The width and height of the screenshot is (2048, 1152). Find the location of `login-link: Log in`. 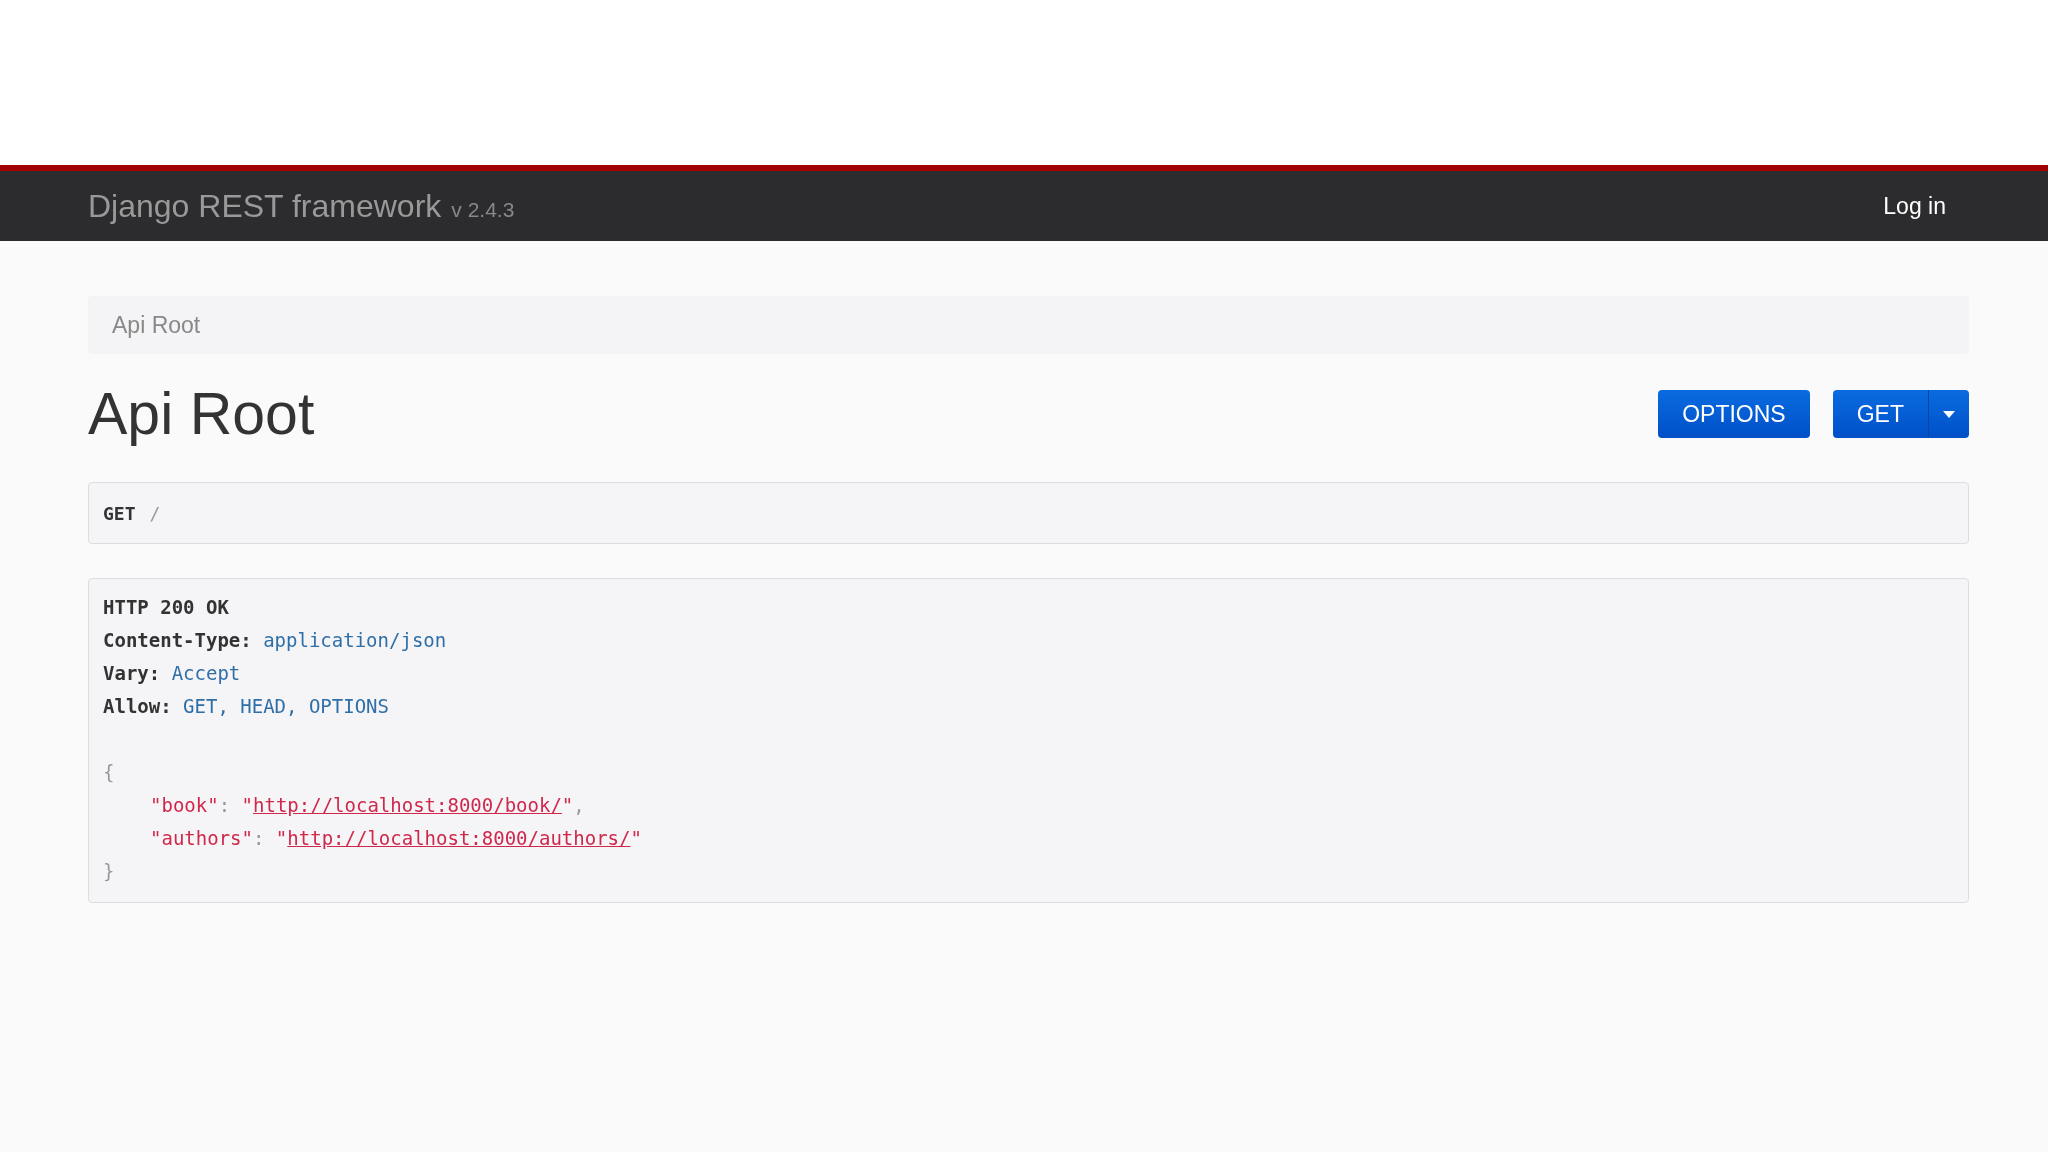

login-link: Log in is located at coordinates (1914, 206).